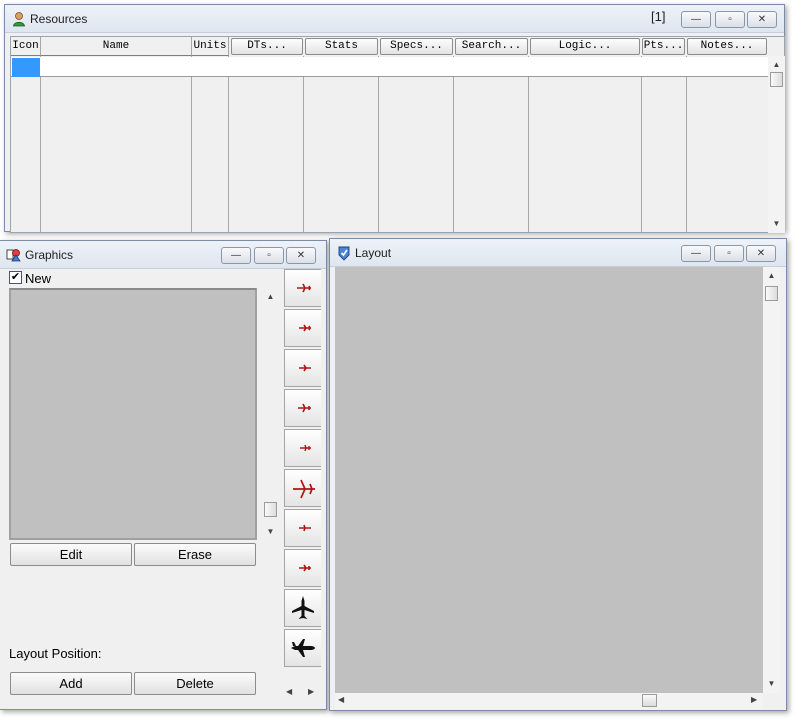 The width and height of the screenshot is (802, 724). What do you see at coordinates (549, 701) in the screenshot?
I see `layout-horizontal-scrollbar: ◀ ▶` at bounding box center [549, 701].